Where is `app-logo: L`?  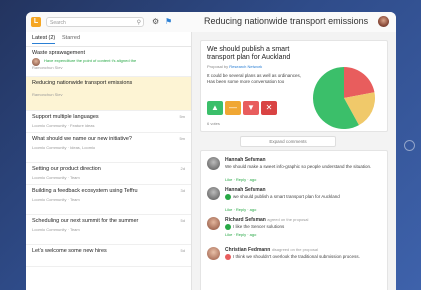
app-logo: L is located at coordinates (36, 22).